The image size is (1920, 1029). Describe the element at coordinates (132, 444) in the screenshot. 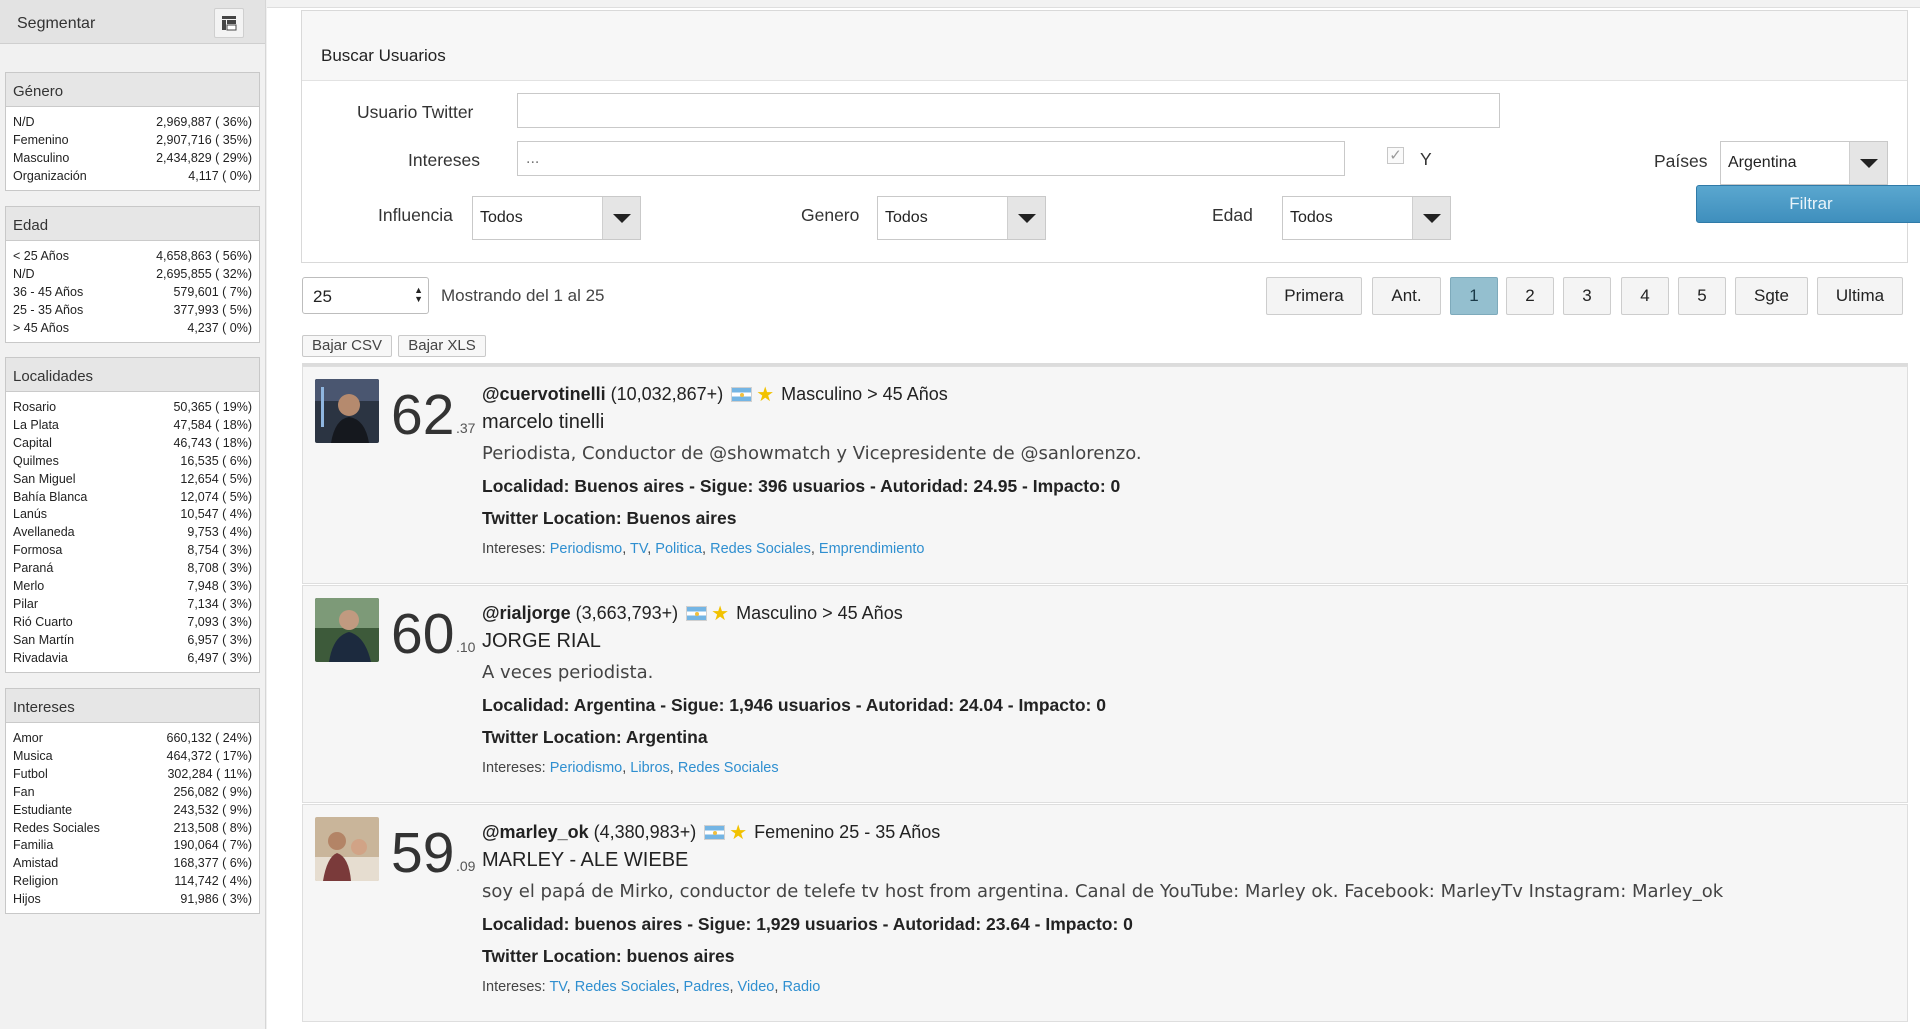

I see `stat-row: Capital 46,743 ( 18%)` at that location.